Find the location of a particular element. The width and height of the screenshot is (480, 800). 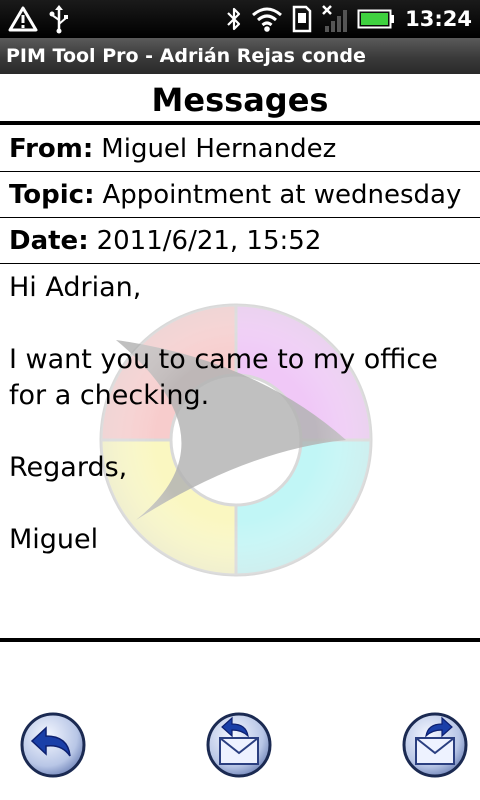

no-signal-icon is located at coordinates (335, 18).